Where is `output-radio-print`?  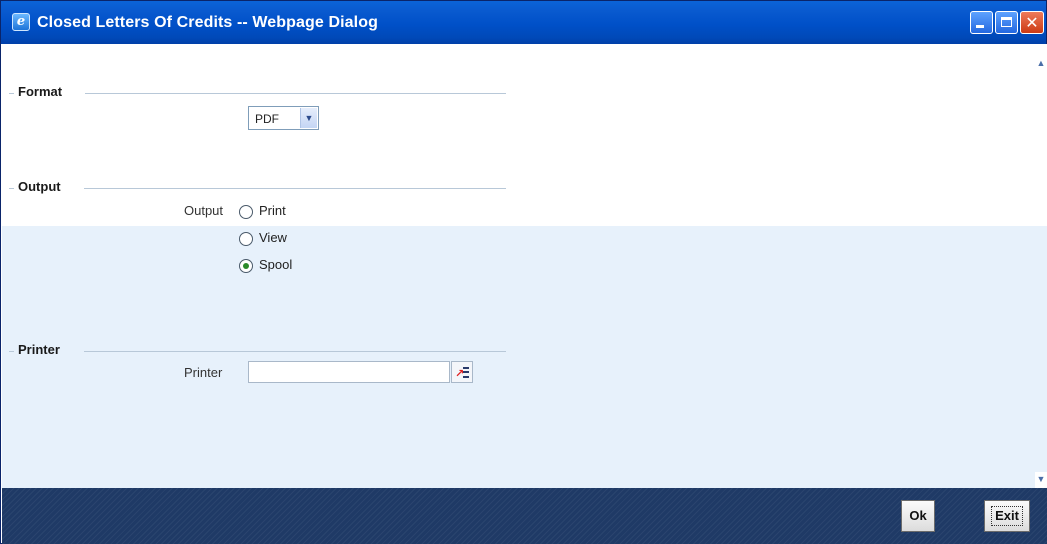
output-radio-print is located at coordinates (246, 212).